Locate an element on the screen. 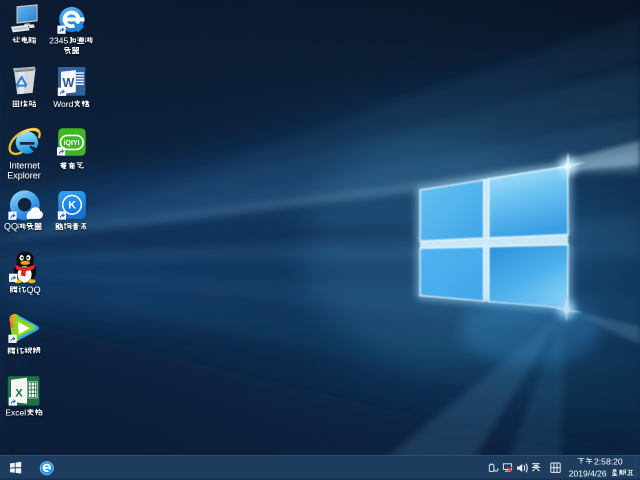 This screenshot has width=640, height=480. svg-text: Explorer is located at coordinates (24, 176).